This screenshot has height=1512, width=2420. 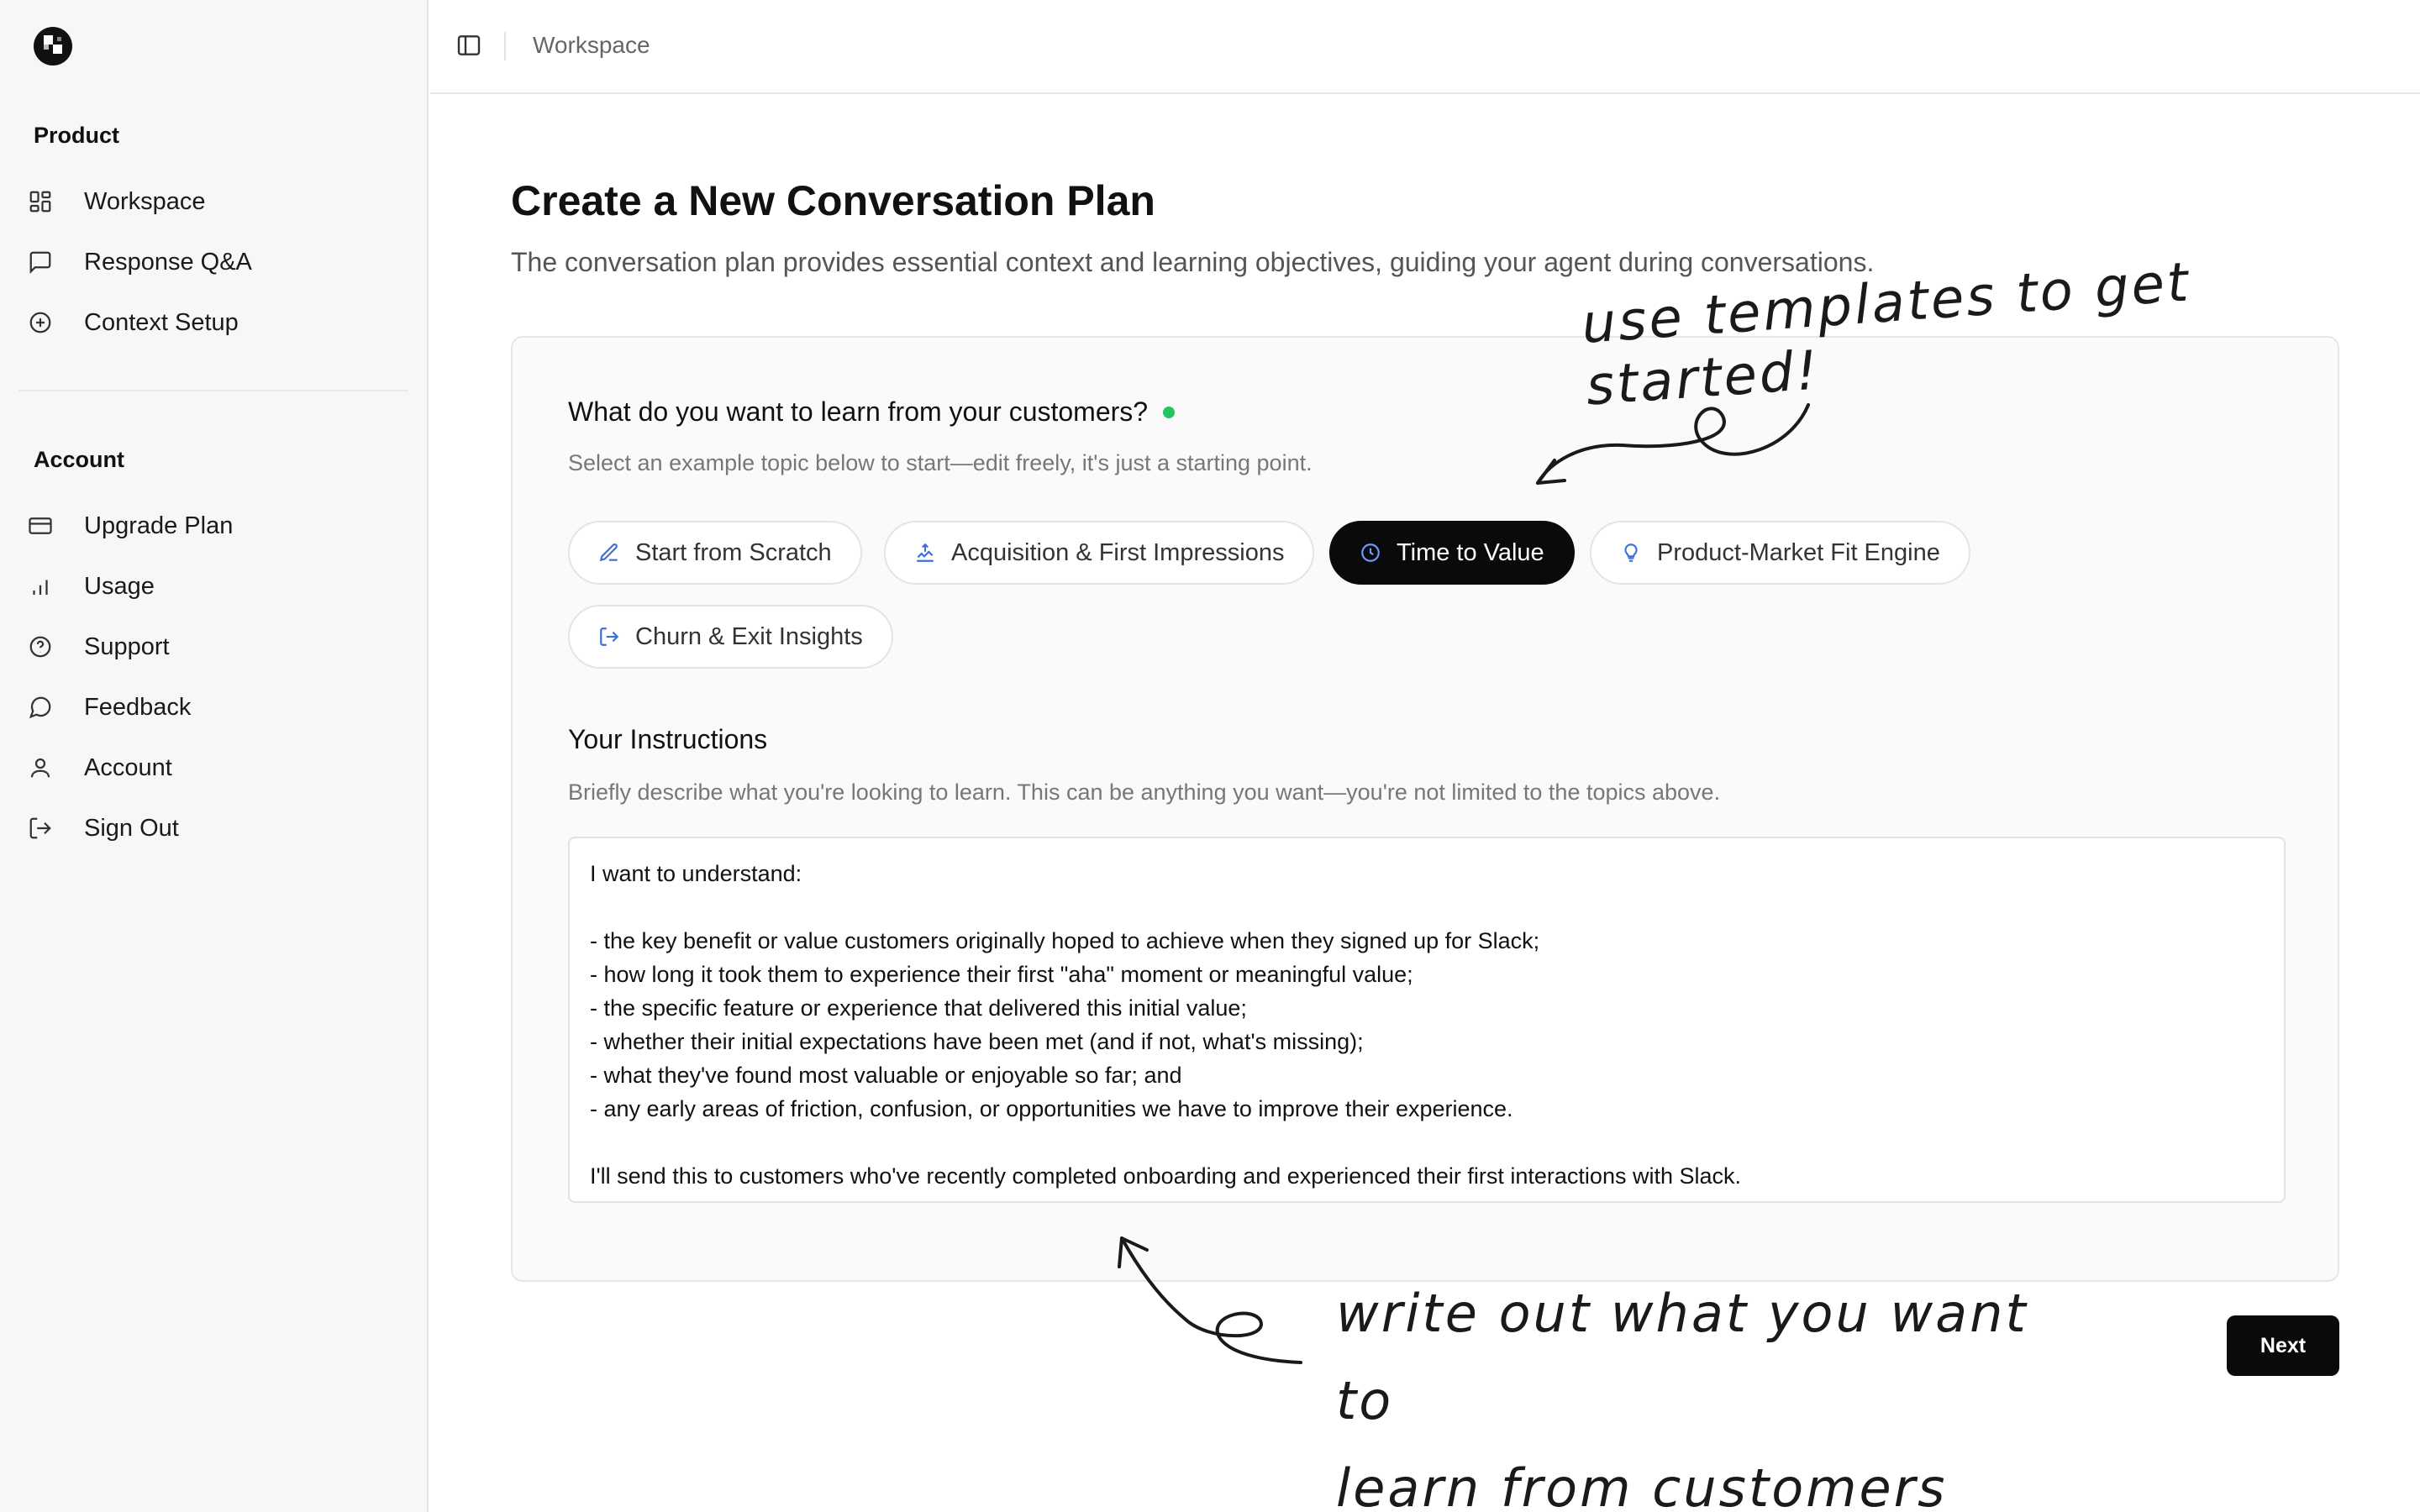 What do you see at coordinates (40, 201) in the screenshot?
I see `grid-icon` at bounding box center [40, 201].